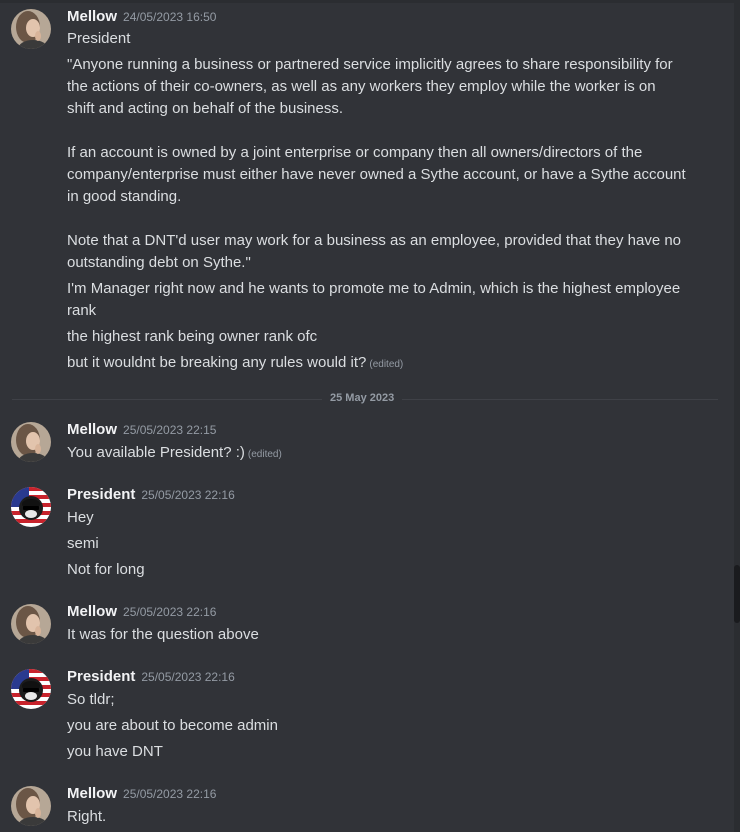 Image resolution: width=740 pixels, height=832 pixels. I want to click on message-text: Right., so click(87, 816).